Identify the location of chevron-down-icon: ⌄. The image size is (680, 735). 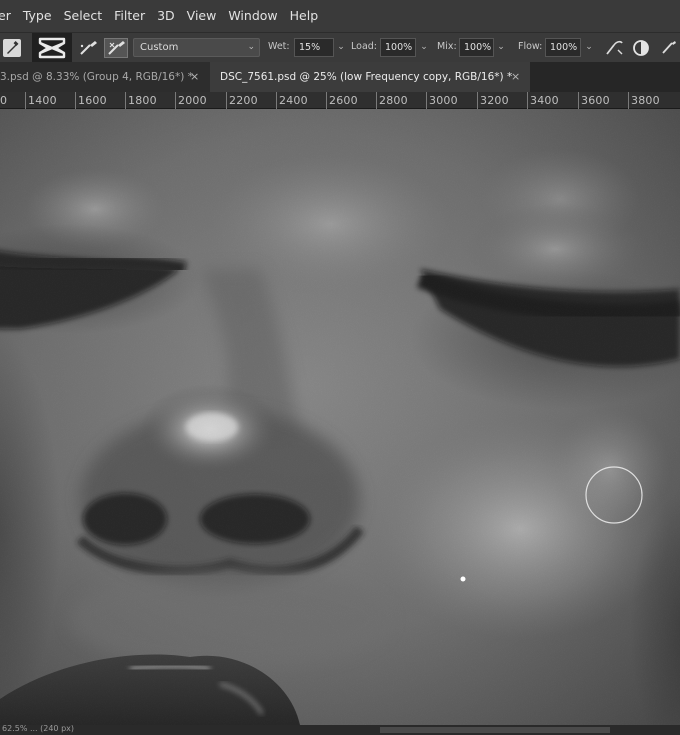
(251, 47).